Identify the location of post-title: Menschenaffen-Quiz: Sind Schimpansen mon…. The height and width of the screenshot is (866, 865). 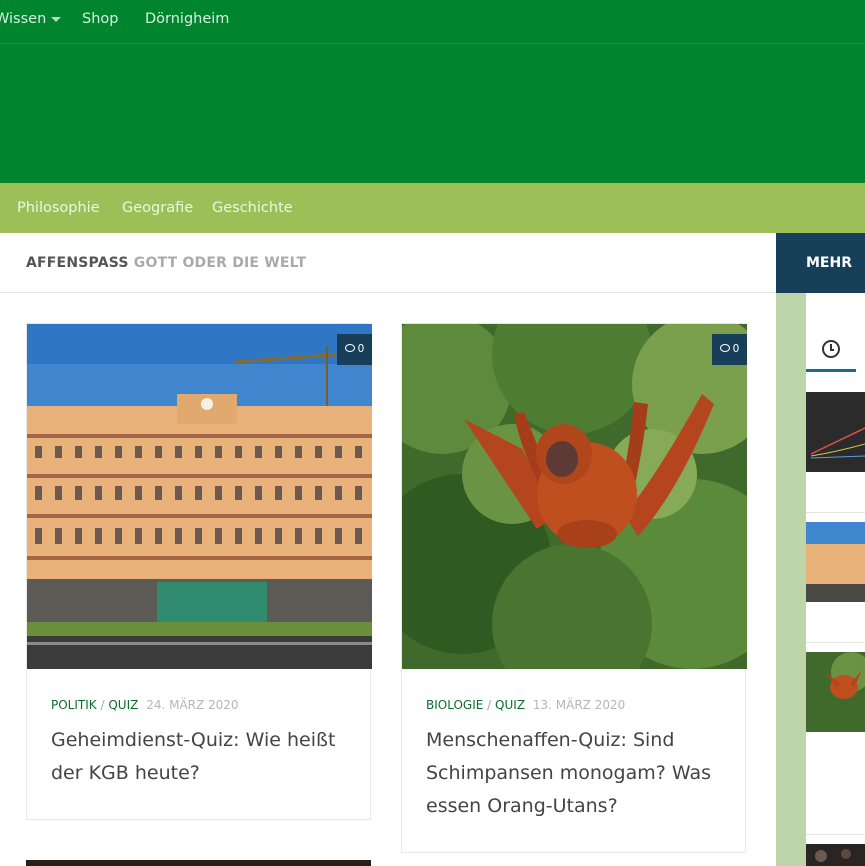
(576, 773).